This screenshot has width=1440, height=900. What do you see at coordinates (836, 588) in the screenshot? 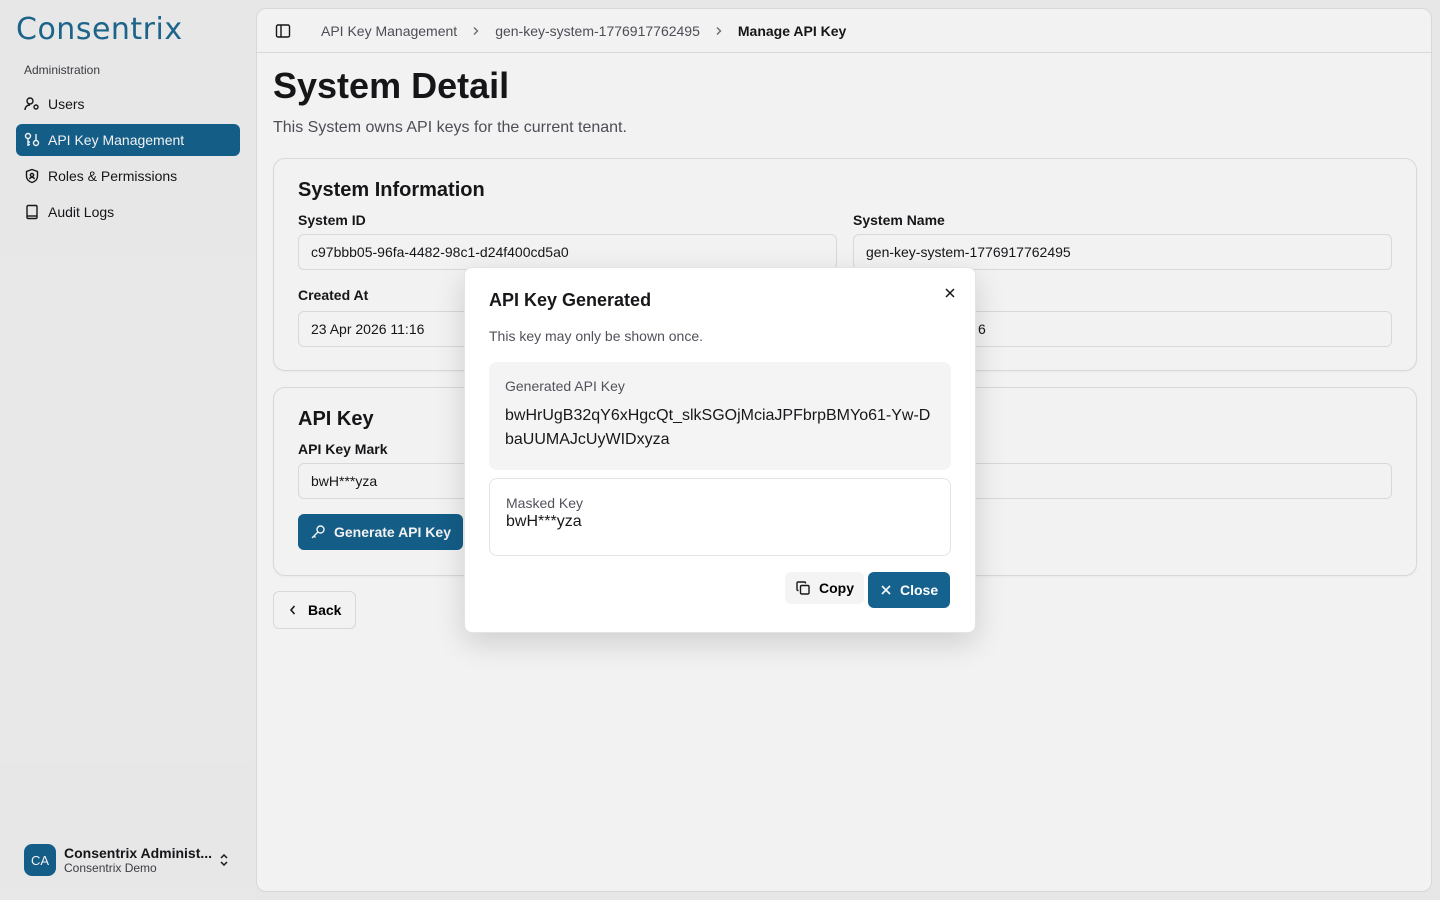
I see `button-label: Copy` at bounding box center [836, 588].